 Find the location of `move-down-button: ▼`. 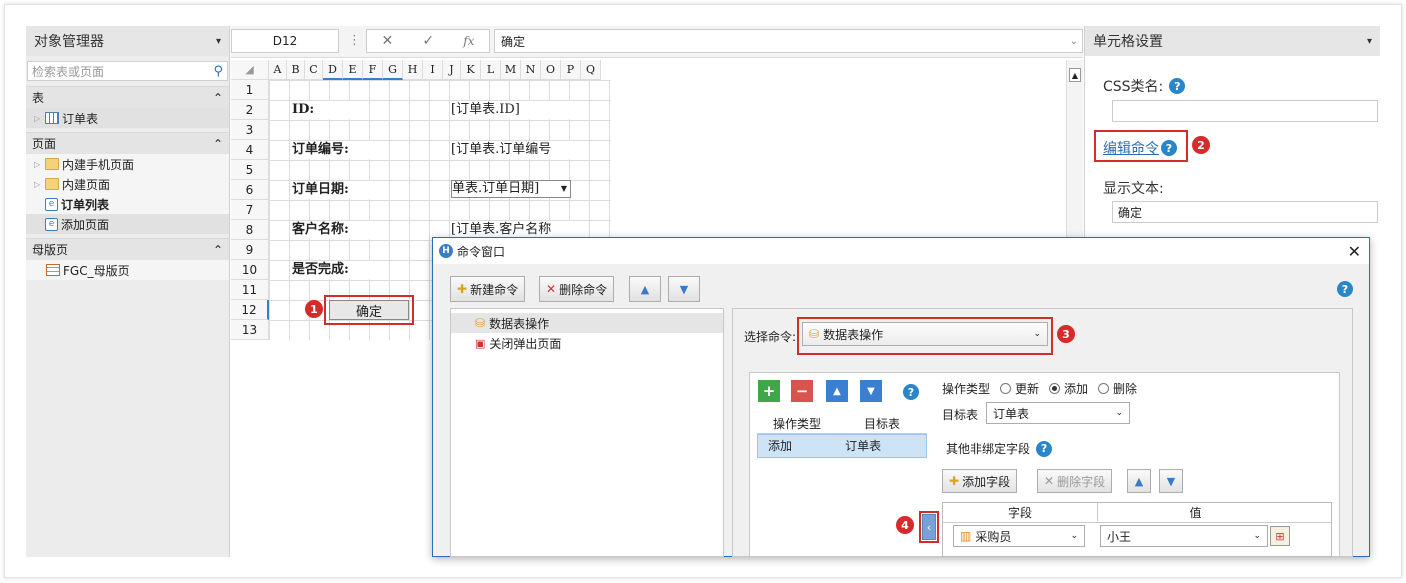

move-down-button: ▼ is located at coordinates (684, 289).